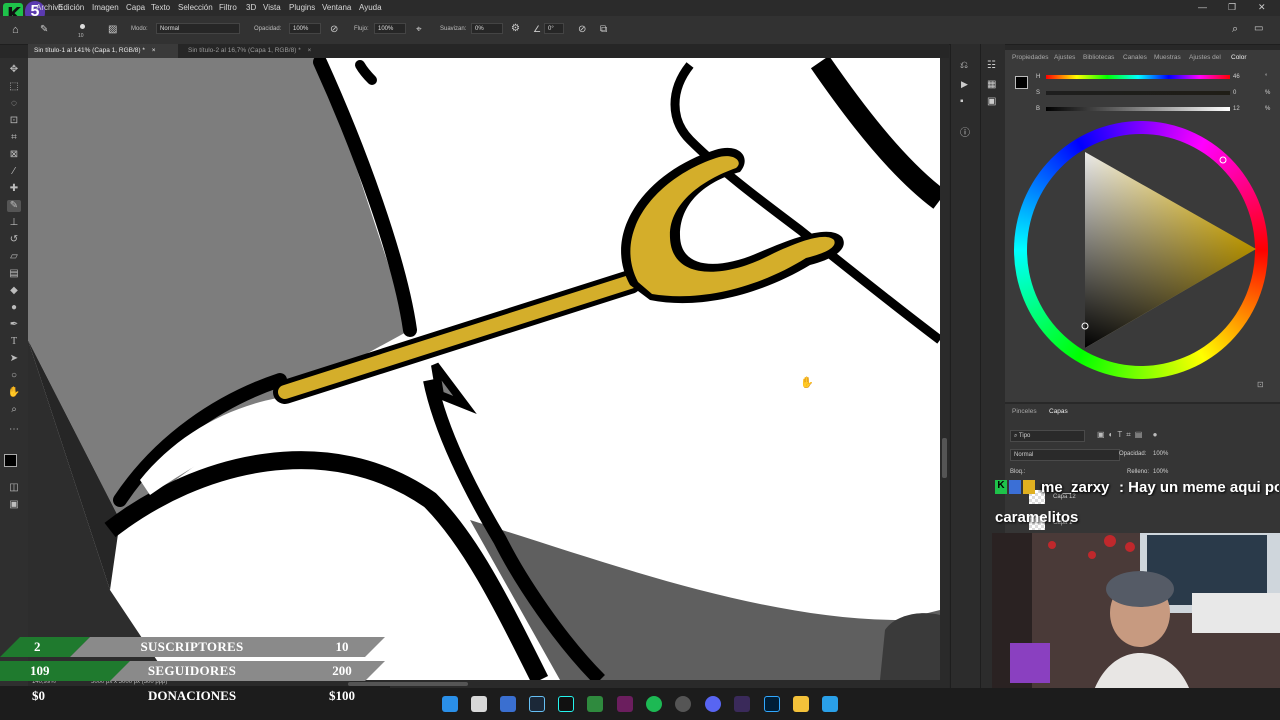  Describe the element at coordinates (14, 121) in the screenshot. I see `object-select-tool-icon: ⊡` at that location.